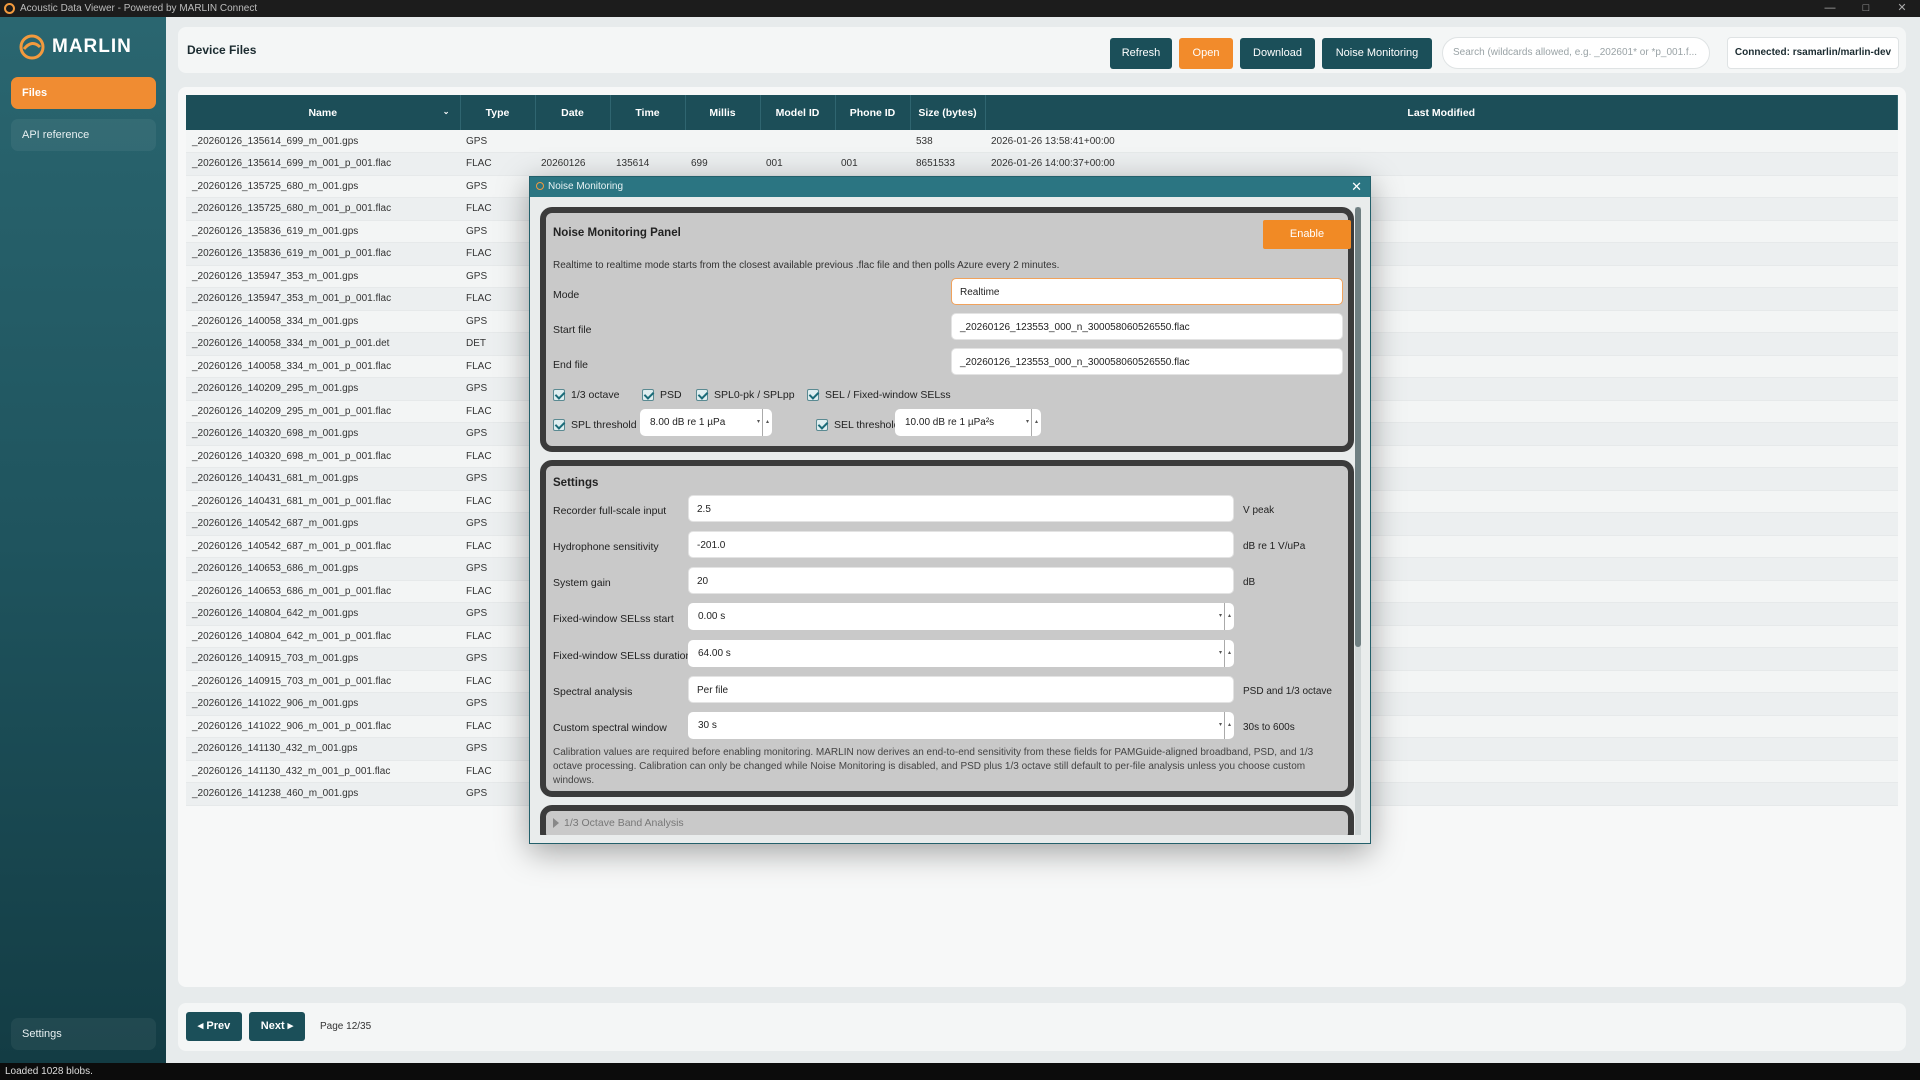  Describe the element at coordinates (323, 112) in the screenshot. I see `col-name: Name ⌄` at that location.